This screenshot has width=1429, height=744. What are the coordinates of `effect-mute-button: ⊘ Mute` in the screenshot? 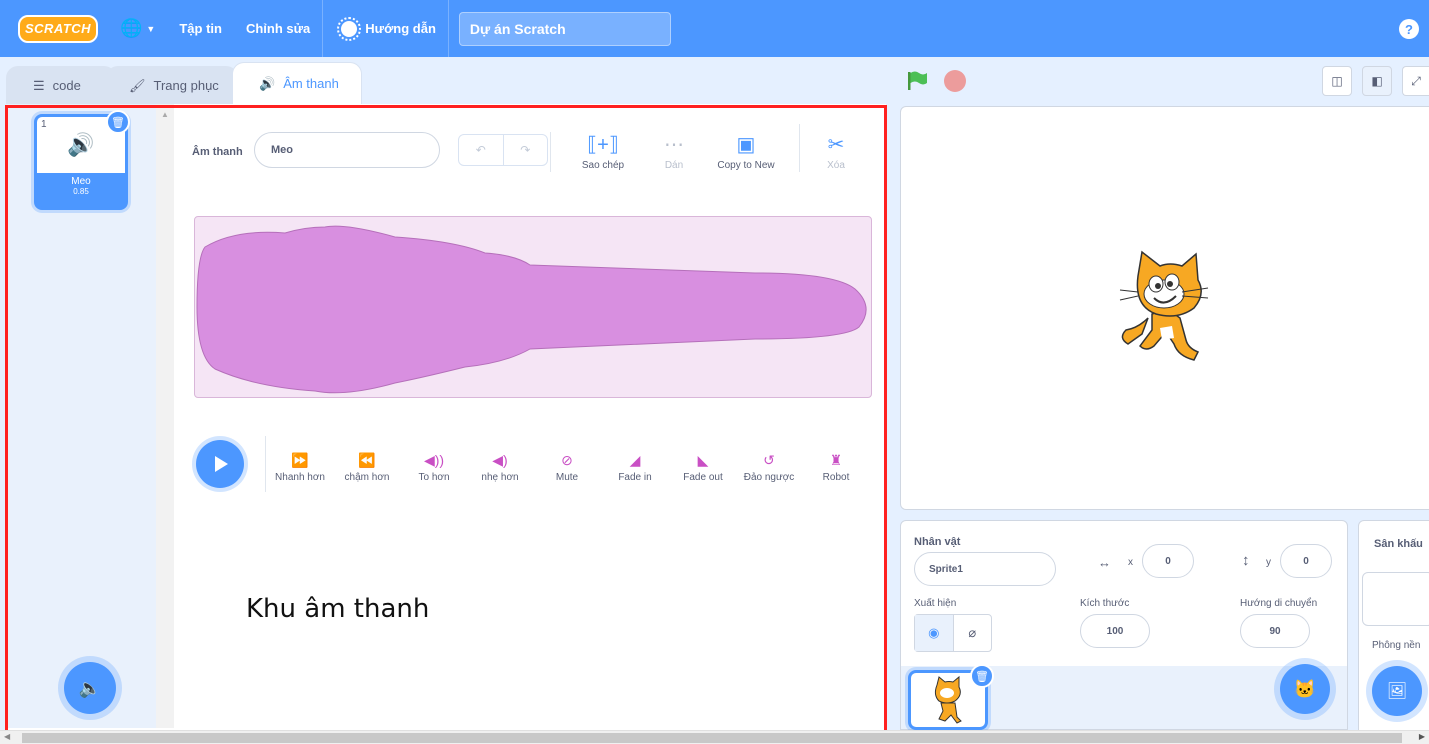 It's located at (567, 465).